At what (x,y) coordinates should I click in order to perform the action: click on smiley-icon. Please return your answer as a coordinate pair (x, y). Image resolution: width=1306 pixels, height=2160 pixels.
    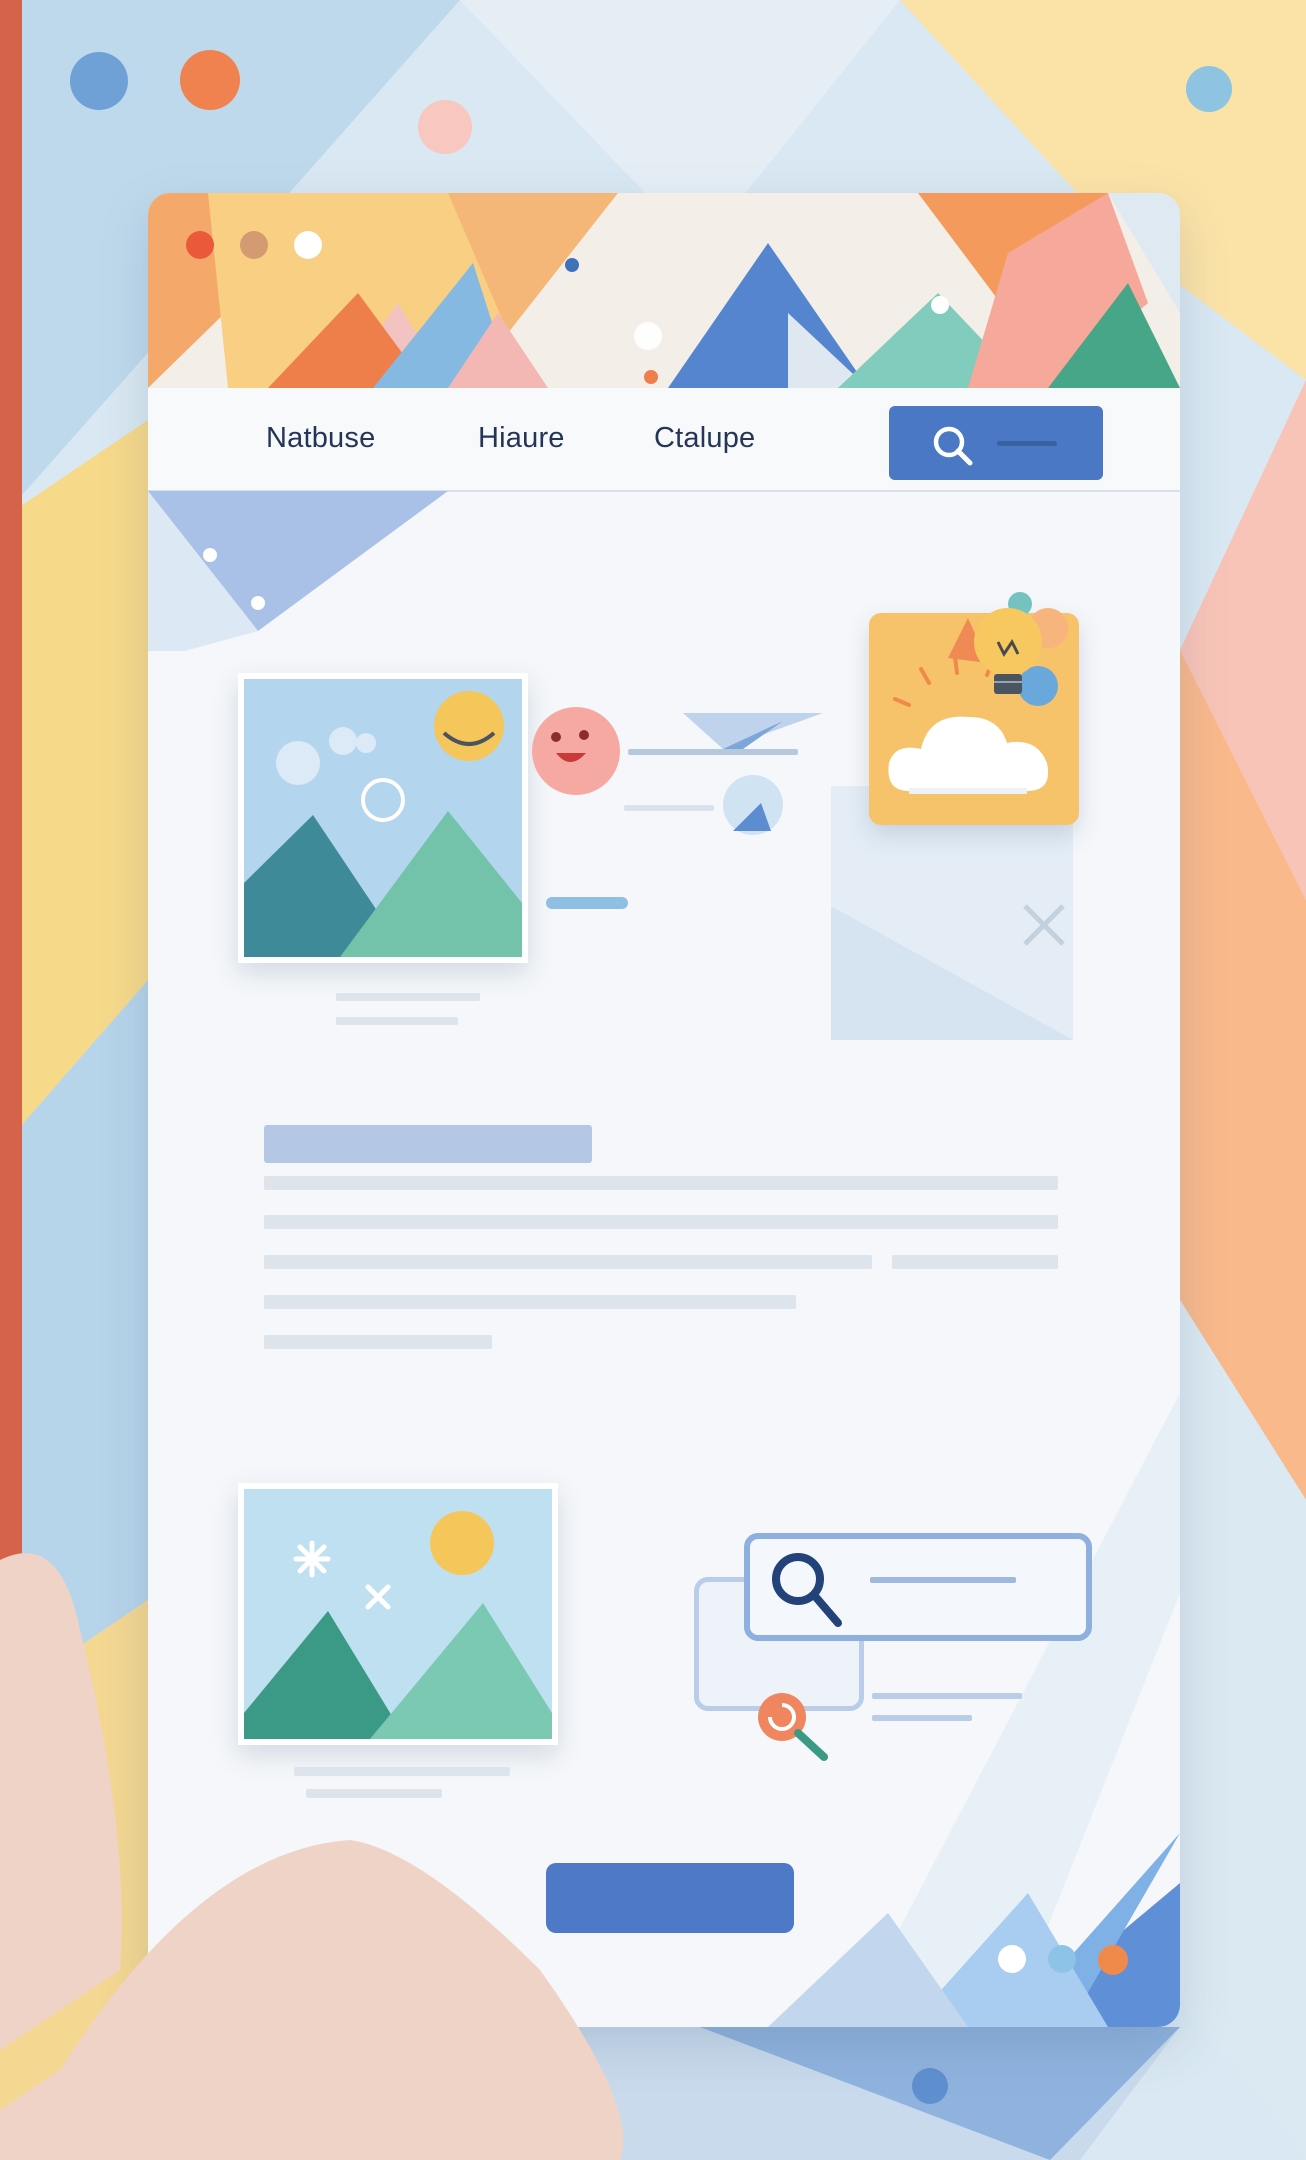
    Looking at the image, I should click on (576, 751).